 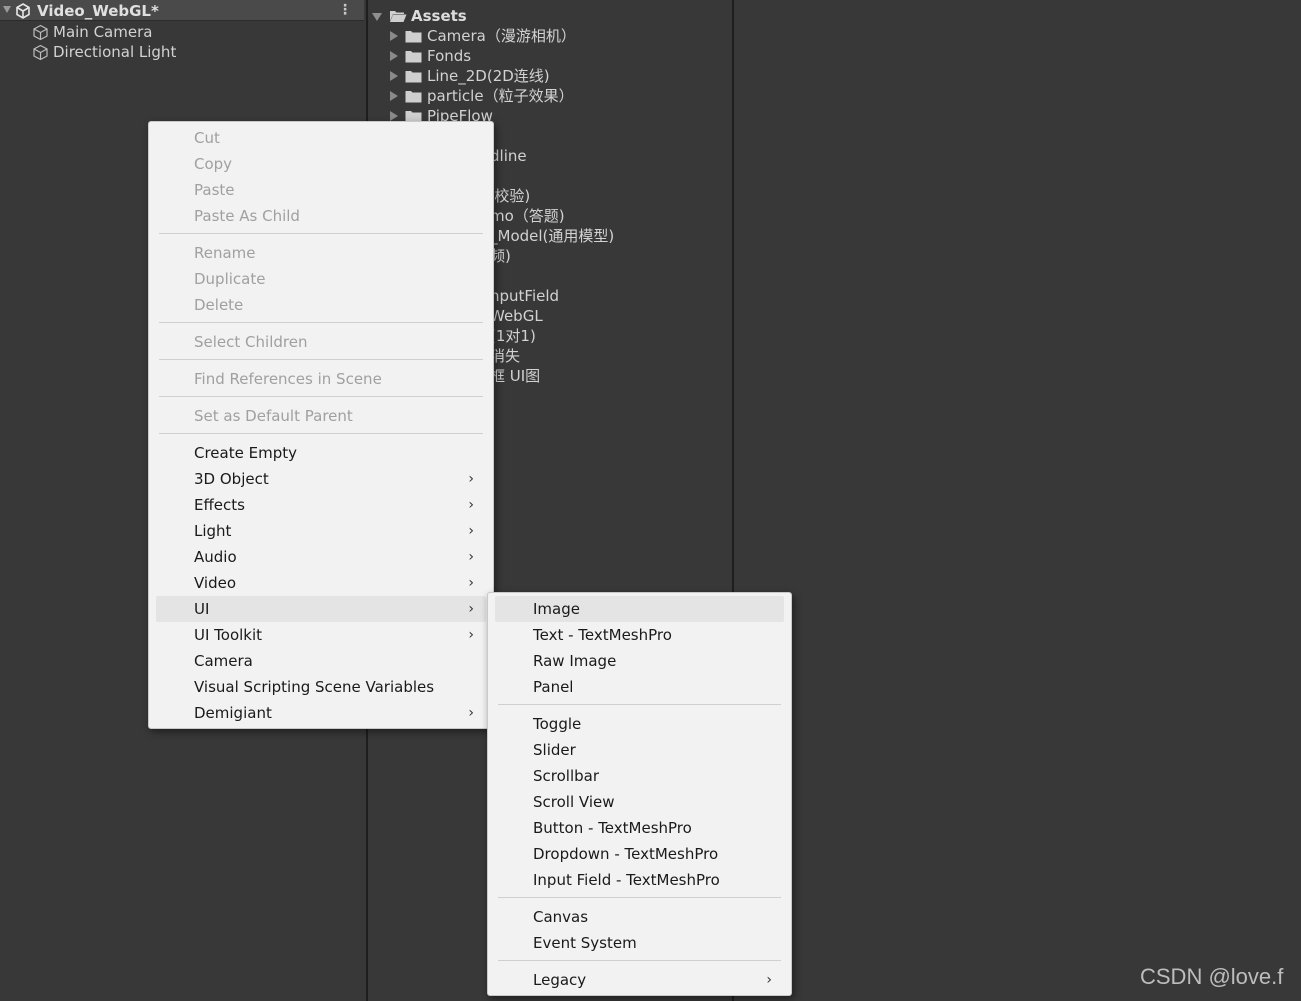 What do you see at coordinates (321, 531) in the screenshot?
I see `menu-item-light: Light ›` at bounding box center [321, 531].